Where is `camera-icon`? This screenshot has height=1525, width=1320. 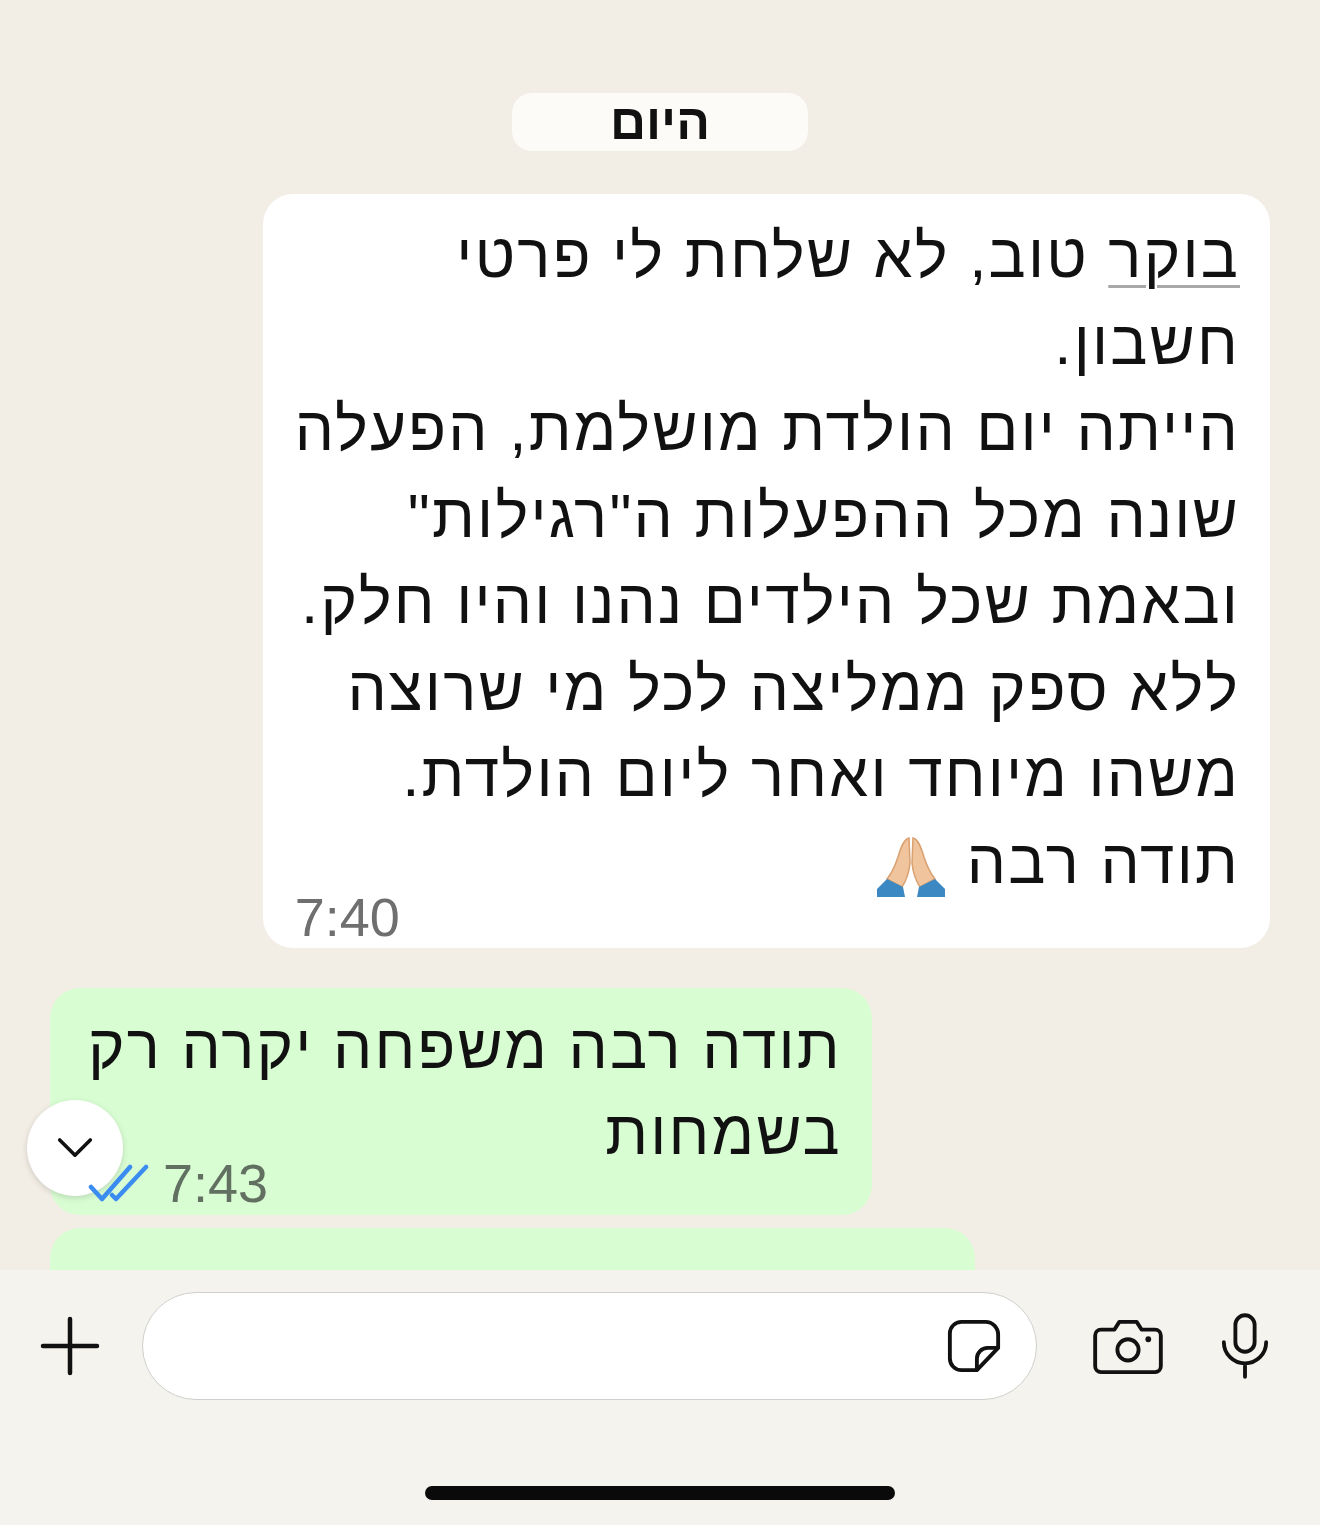 camera-icon is located at coordinates (1128, 1346).